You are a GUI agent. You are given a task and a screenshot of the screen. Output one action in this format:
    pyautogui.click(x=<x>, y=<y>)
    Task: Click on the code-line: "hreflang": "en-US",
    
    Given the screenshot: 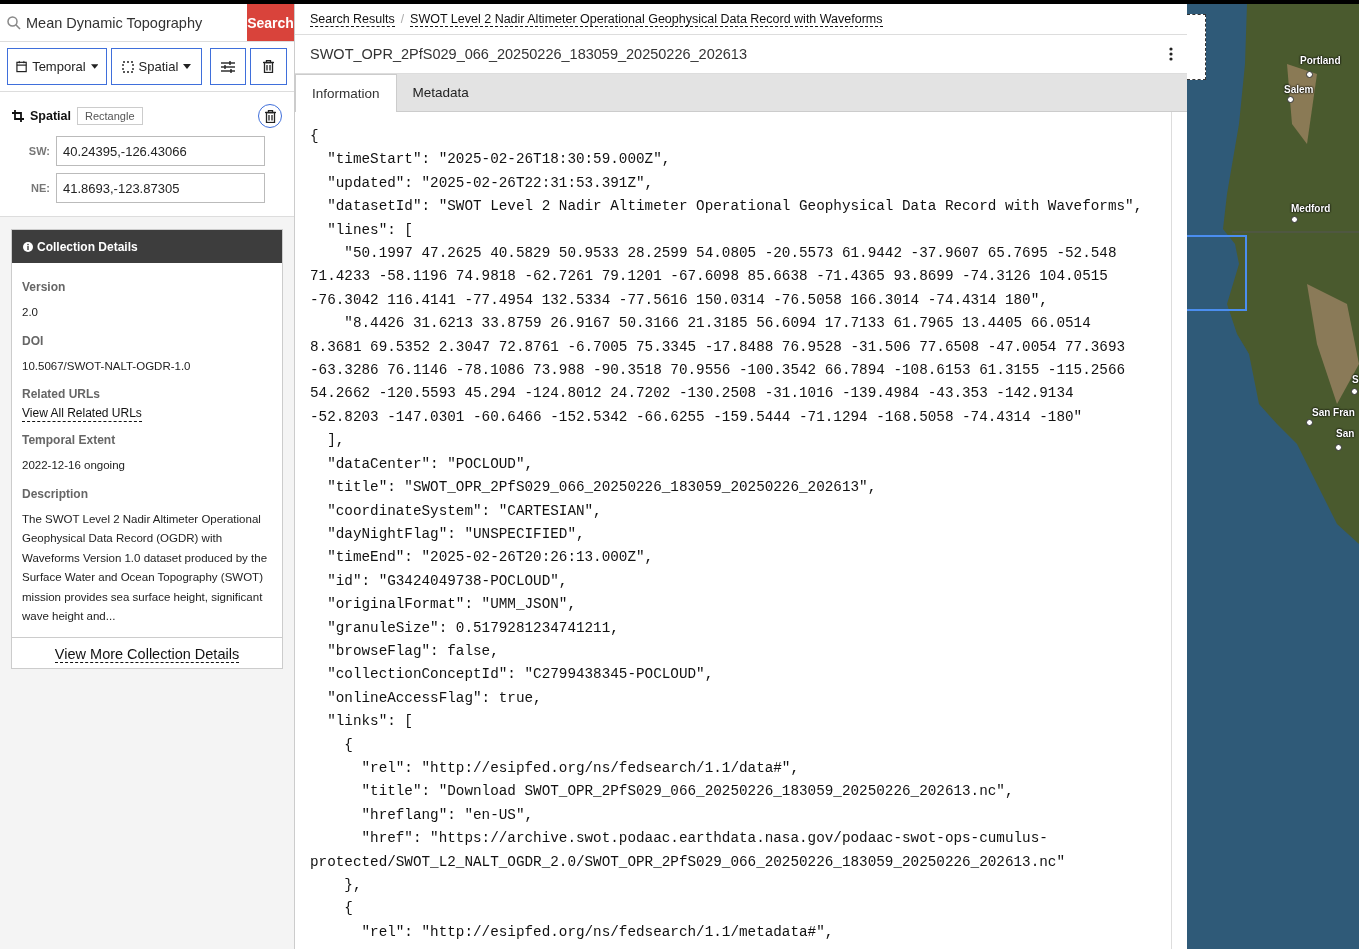 What is the action you would take?
    pyautogui.click(x=447, y=815)
    